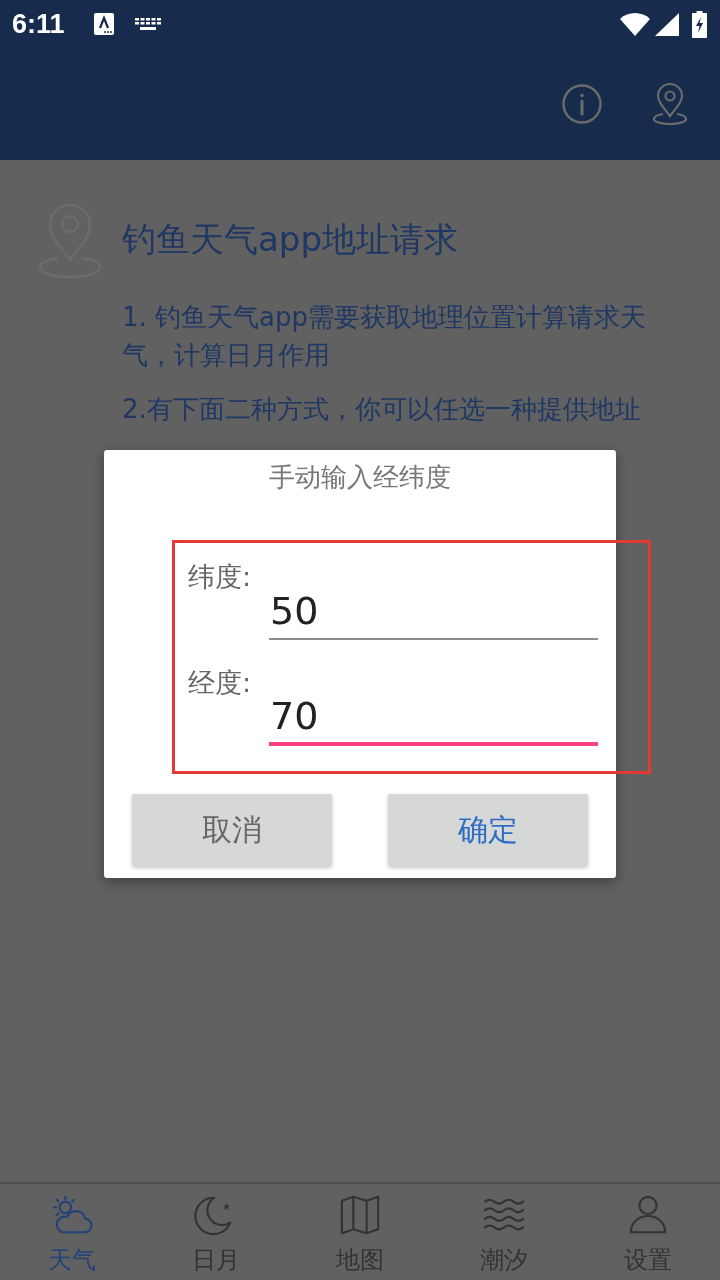 The width and height of the screenshot is (720, 1280). Describe the element at coordinates (382, 409) in the screenshot. I see `instruction-text: 2.有下面二种方式，你可以任选一种提供地址` at that location.